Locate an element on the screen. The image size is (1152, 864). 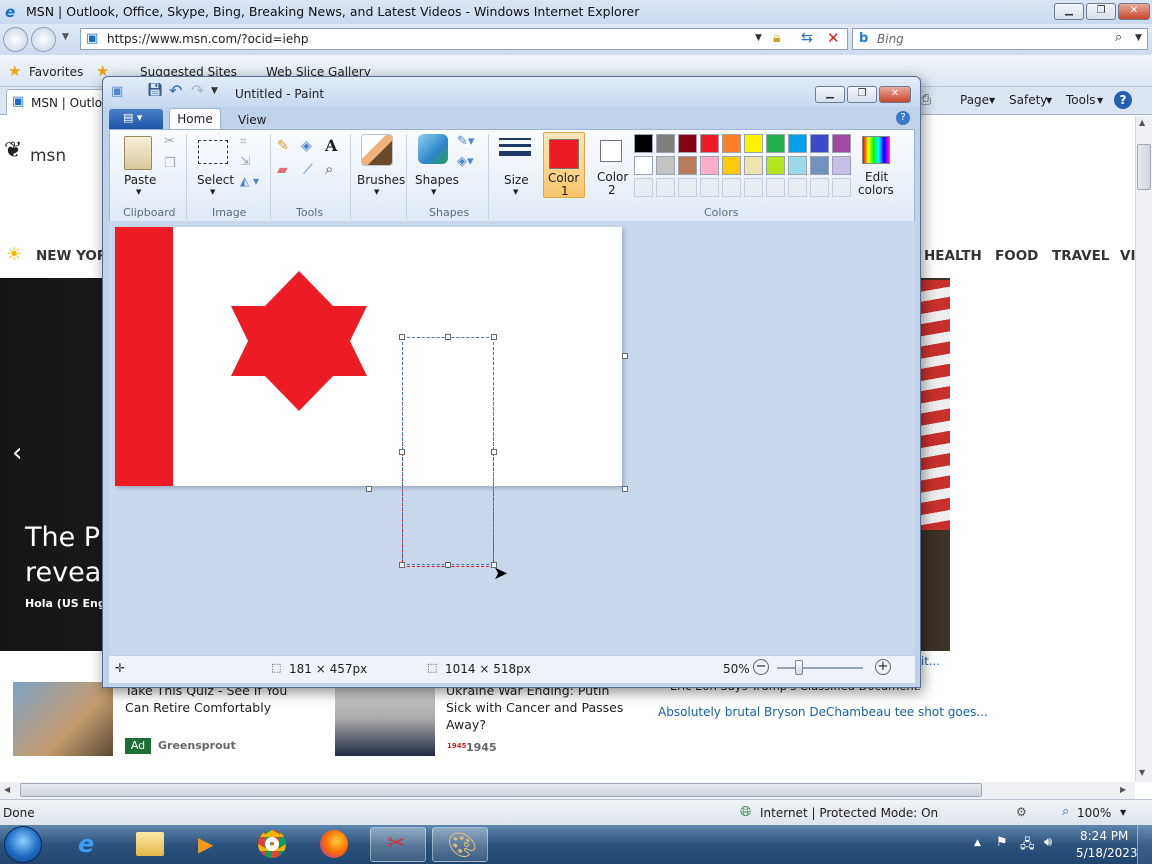
paste-dropdown-icon: ▼ is located at coordinates (138, 192).